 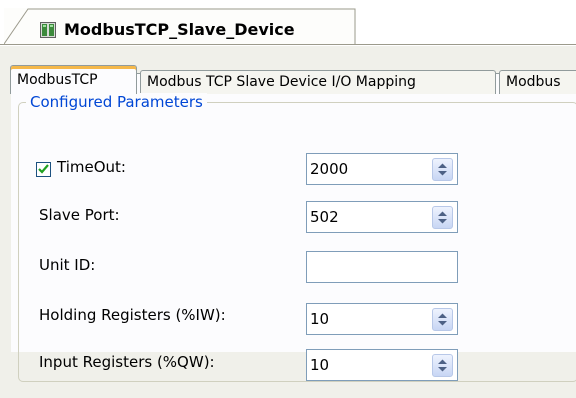 What do you see at coordinates (281, 82) in the screenshot?
I see `tab-label: Modbus TCP Slave Device I/O Mapping` at bounding box center [281, 82].